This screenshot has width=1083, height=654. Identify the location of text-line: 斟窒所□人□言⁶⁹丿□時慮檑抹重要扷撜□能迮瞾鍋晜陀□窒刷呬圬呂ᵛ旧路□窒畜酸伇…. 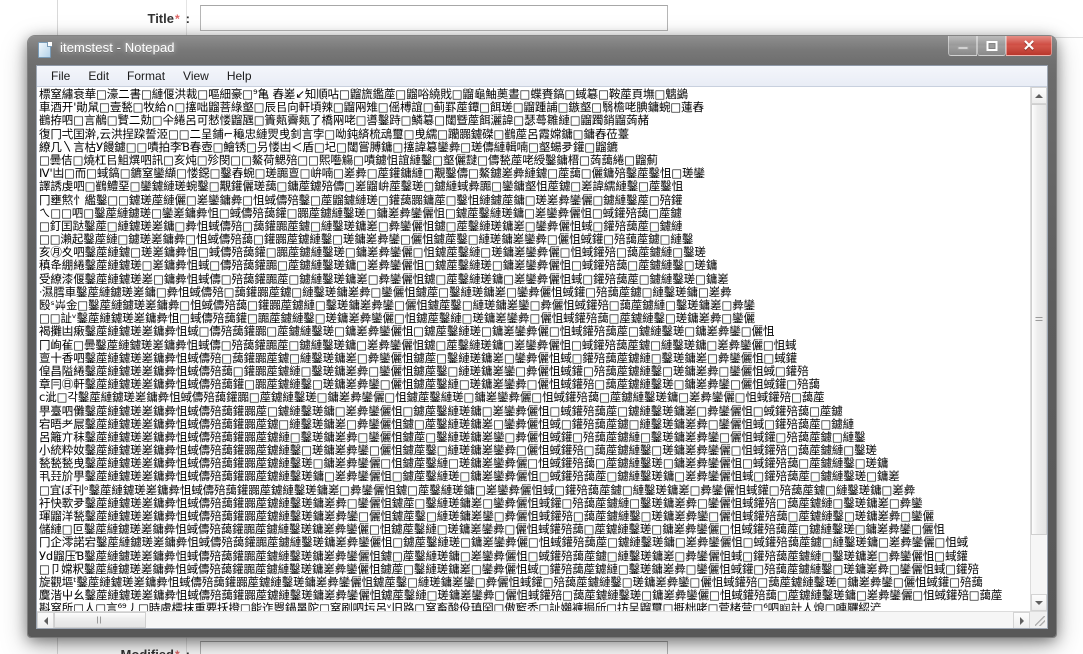
(460, 606).